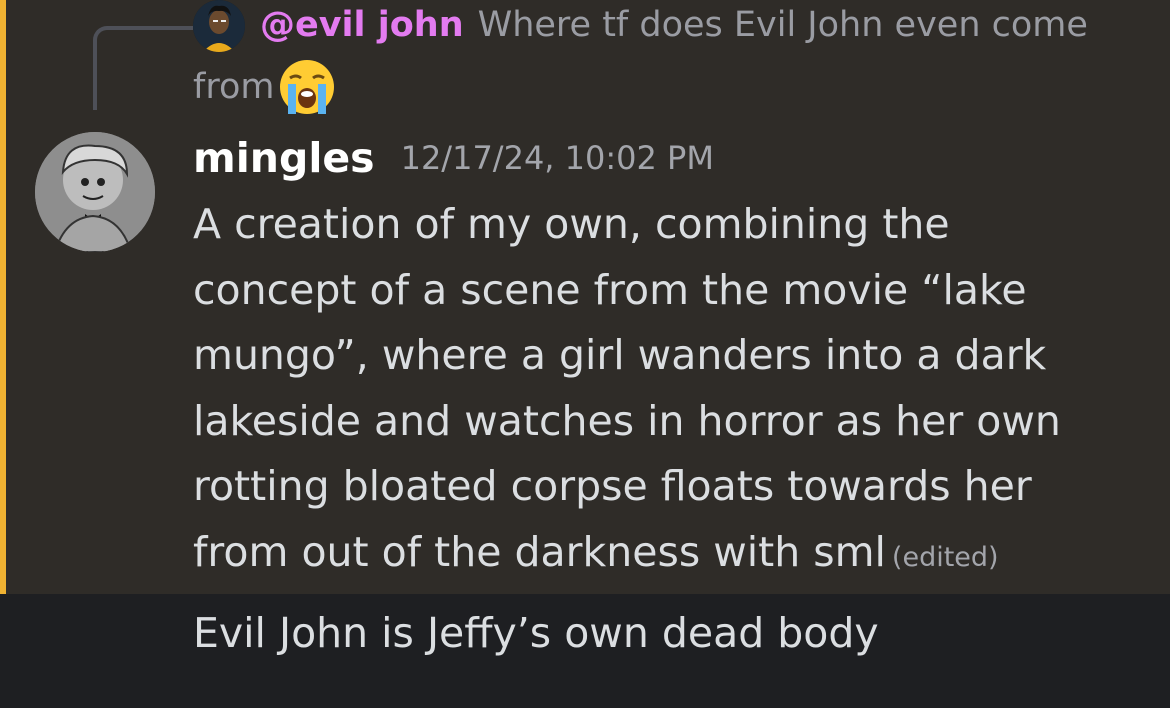 This screenshot has width=1170, height=708. What do you see at coordinates (620, 355) in the screenshot?
I see `message-line: mungo”, where a girl wanders into a dark` at bounding box center [620, 355].